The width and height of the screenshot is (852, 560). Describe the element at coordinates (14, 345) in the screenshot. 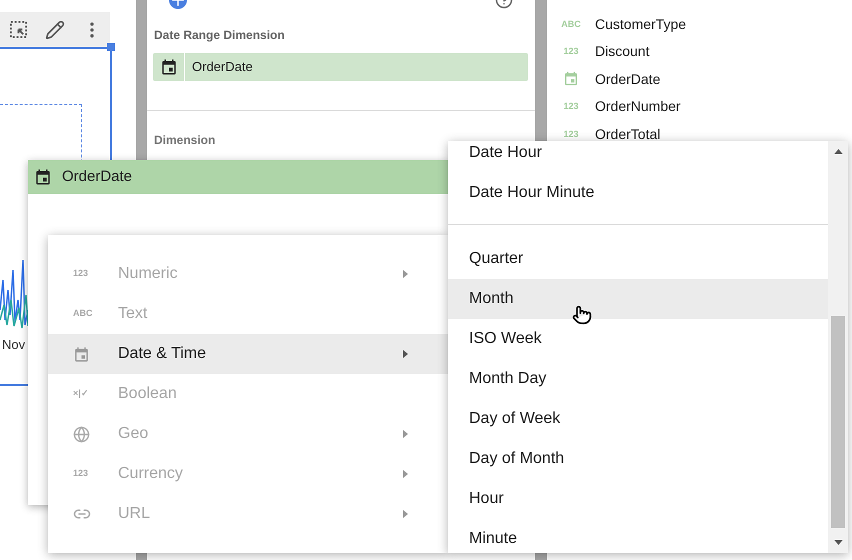

I see `axis-label: Nov` at that location.